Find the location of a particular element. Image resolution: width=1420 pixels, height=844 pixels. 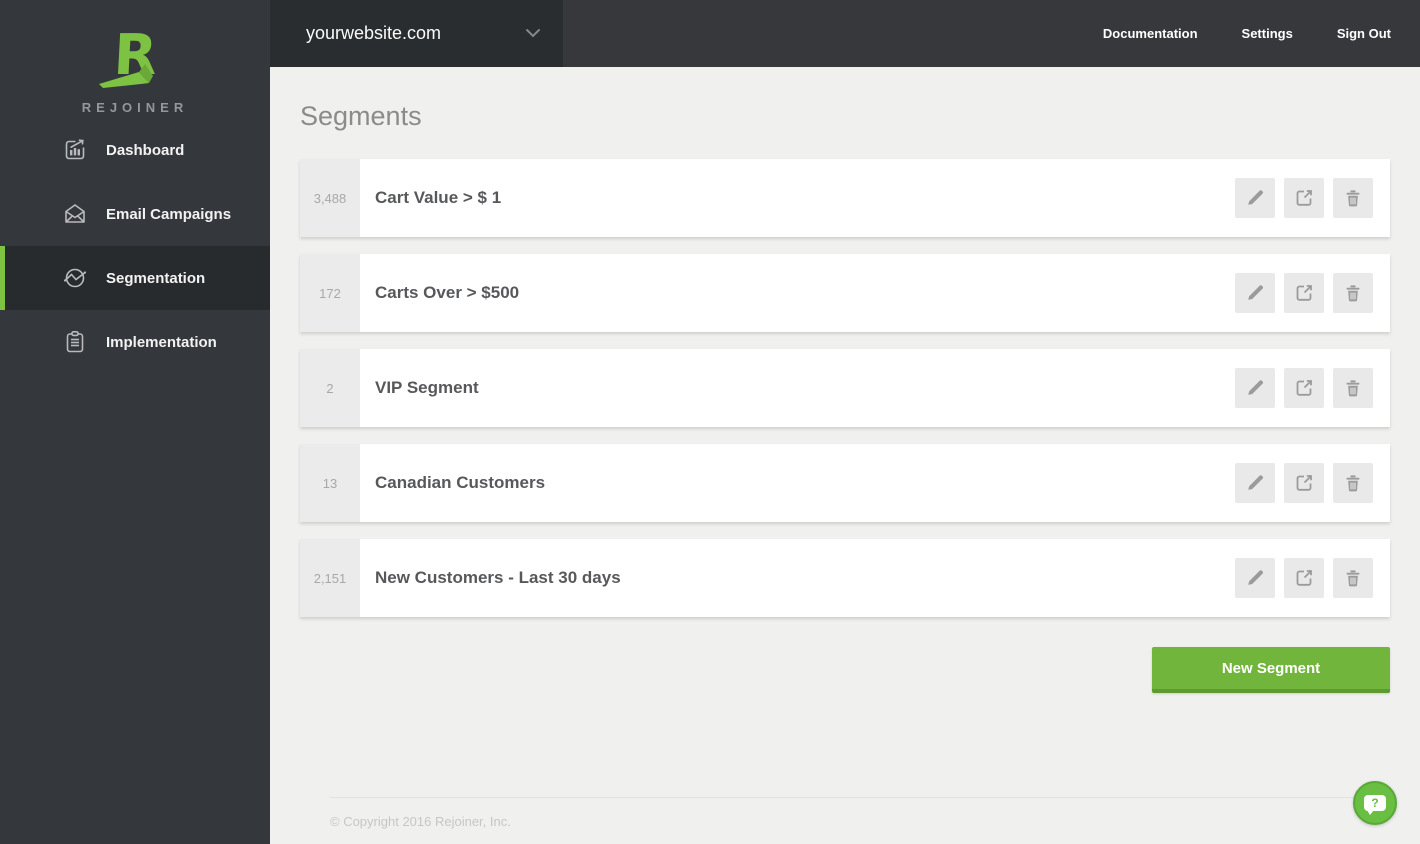

brand-name: REJOINER is located at coordinates (135, 107).